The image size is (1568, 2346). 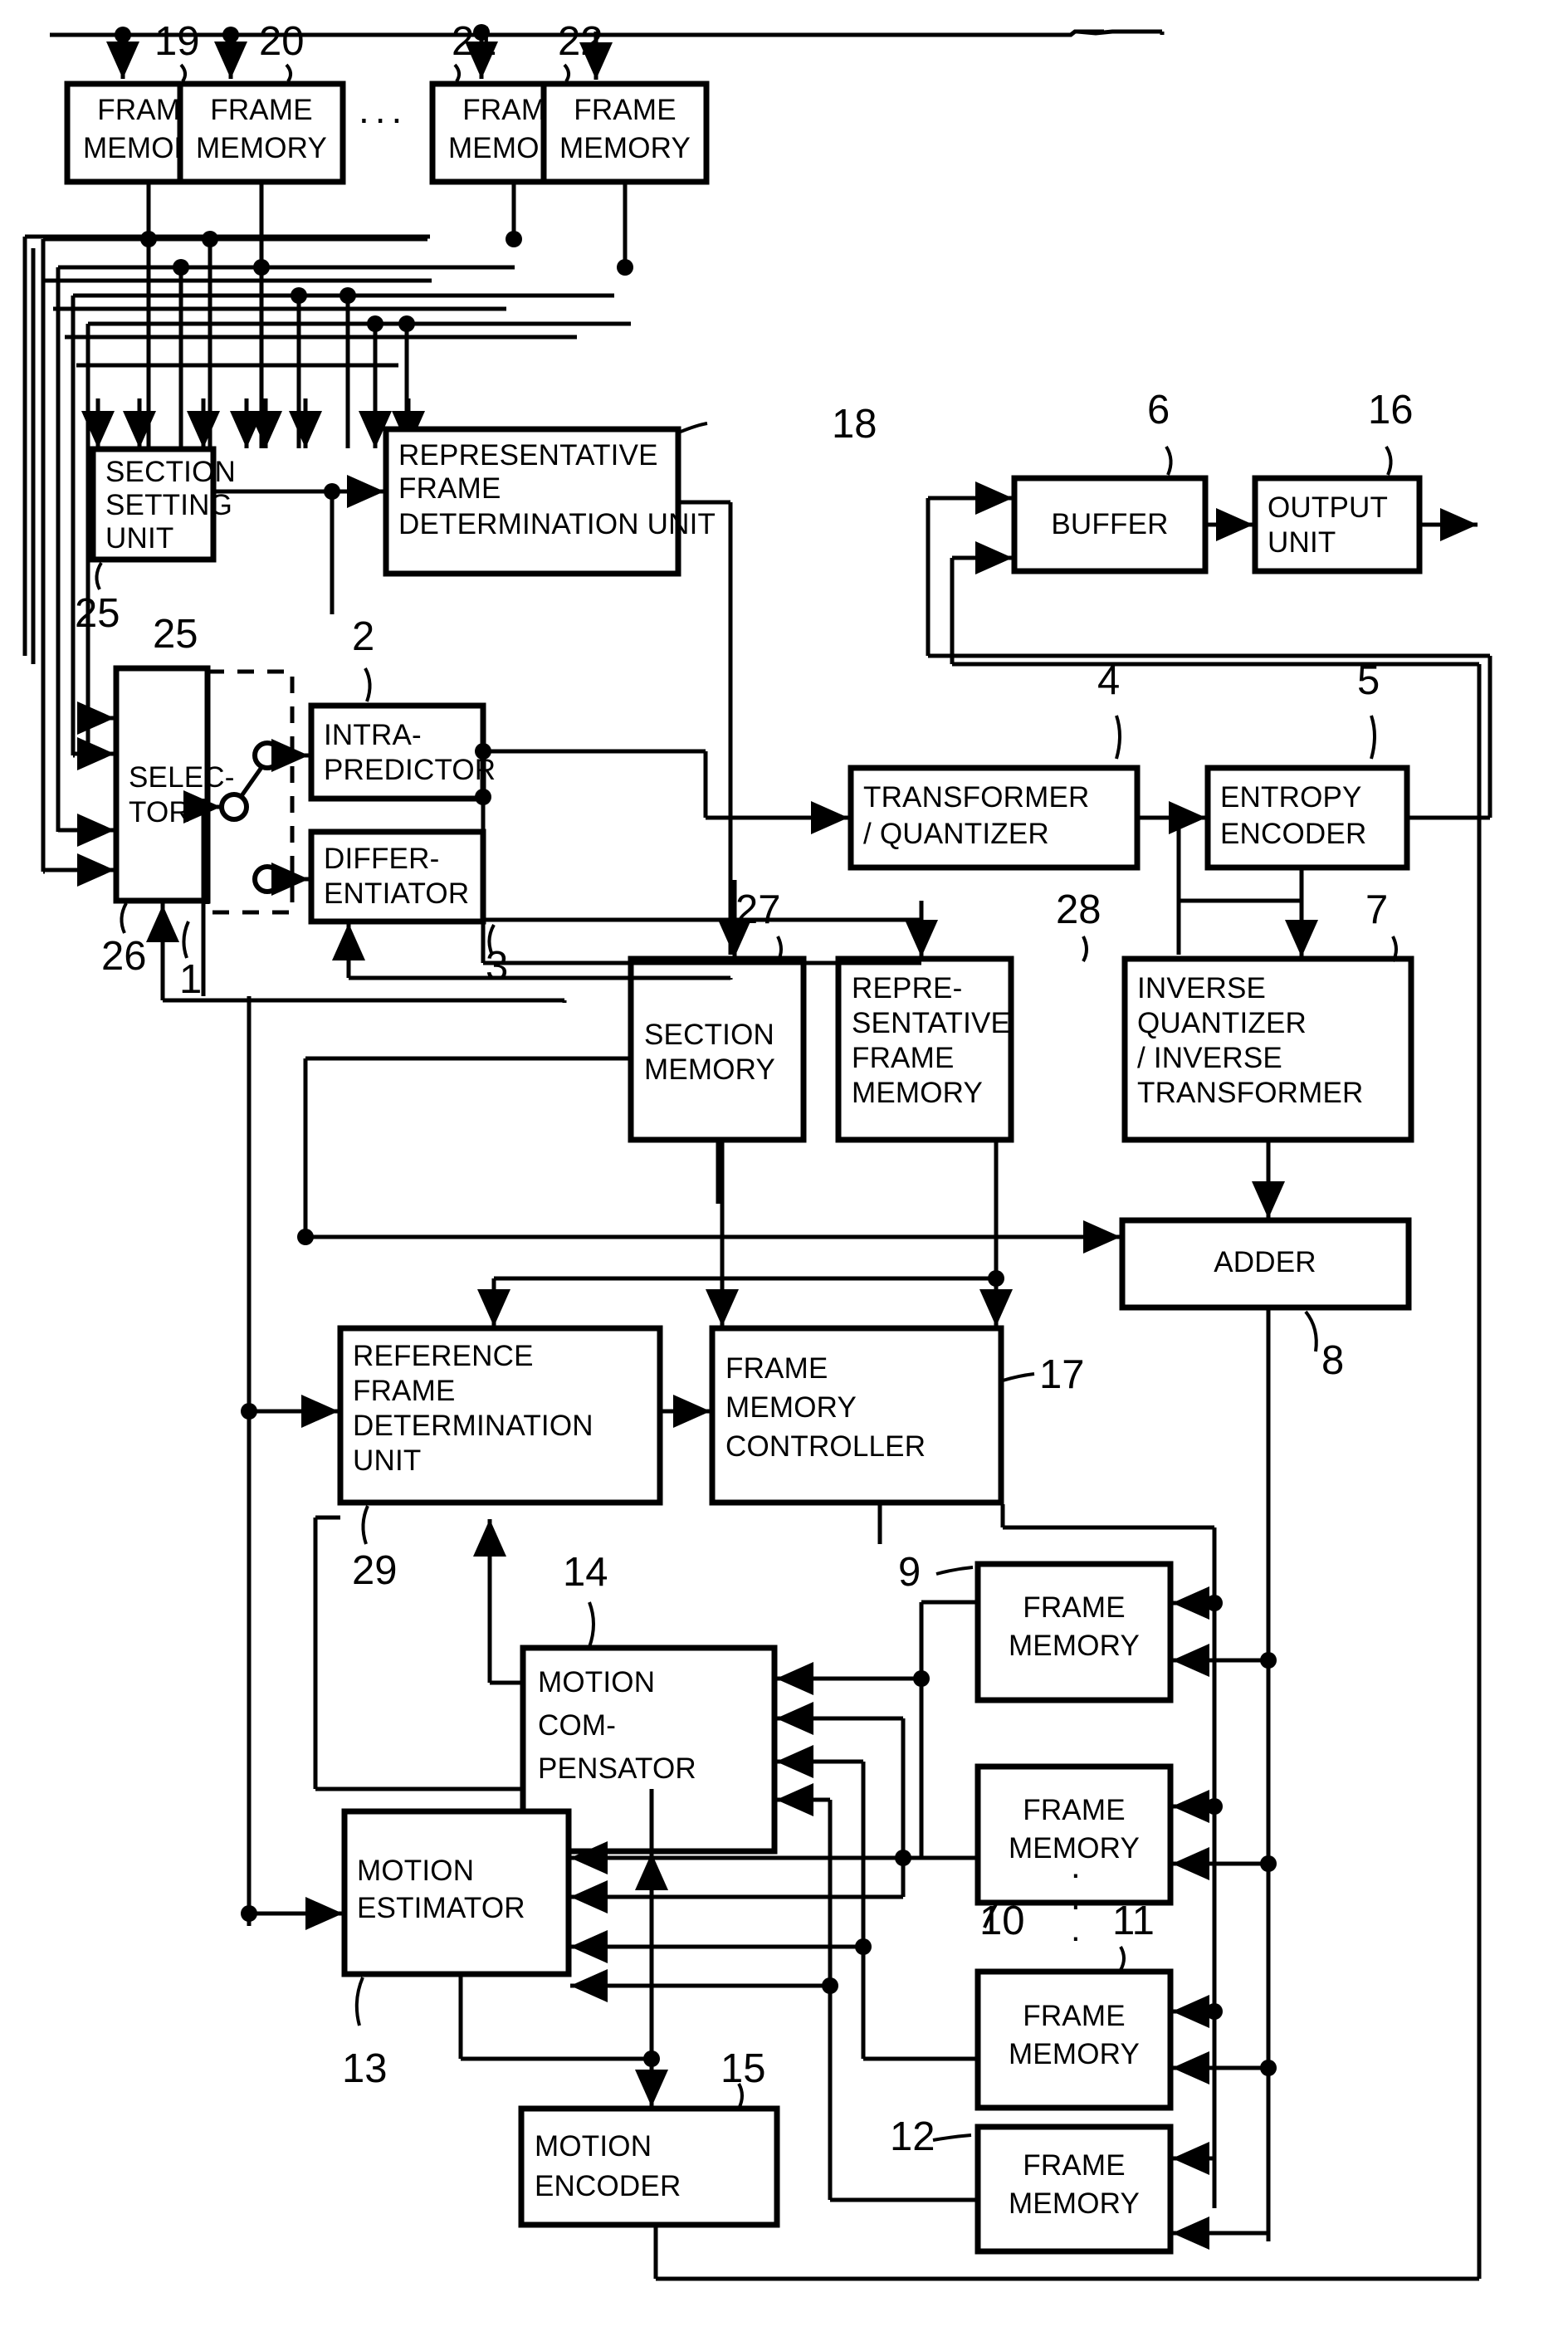 I want to click on ref-25: 25, so click(x=98, y=613).